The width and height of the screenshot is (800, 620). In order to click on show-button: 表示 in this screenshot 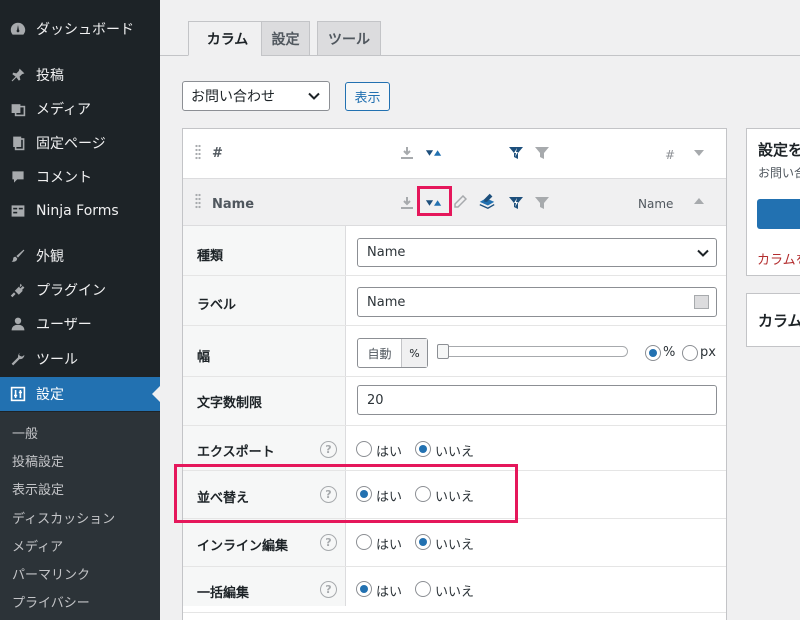, I will do `click(367, 96)`.